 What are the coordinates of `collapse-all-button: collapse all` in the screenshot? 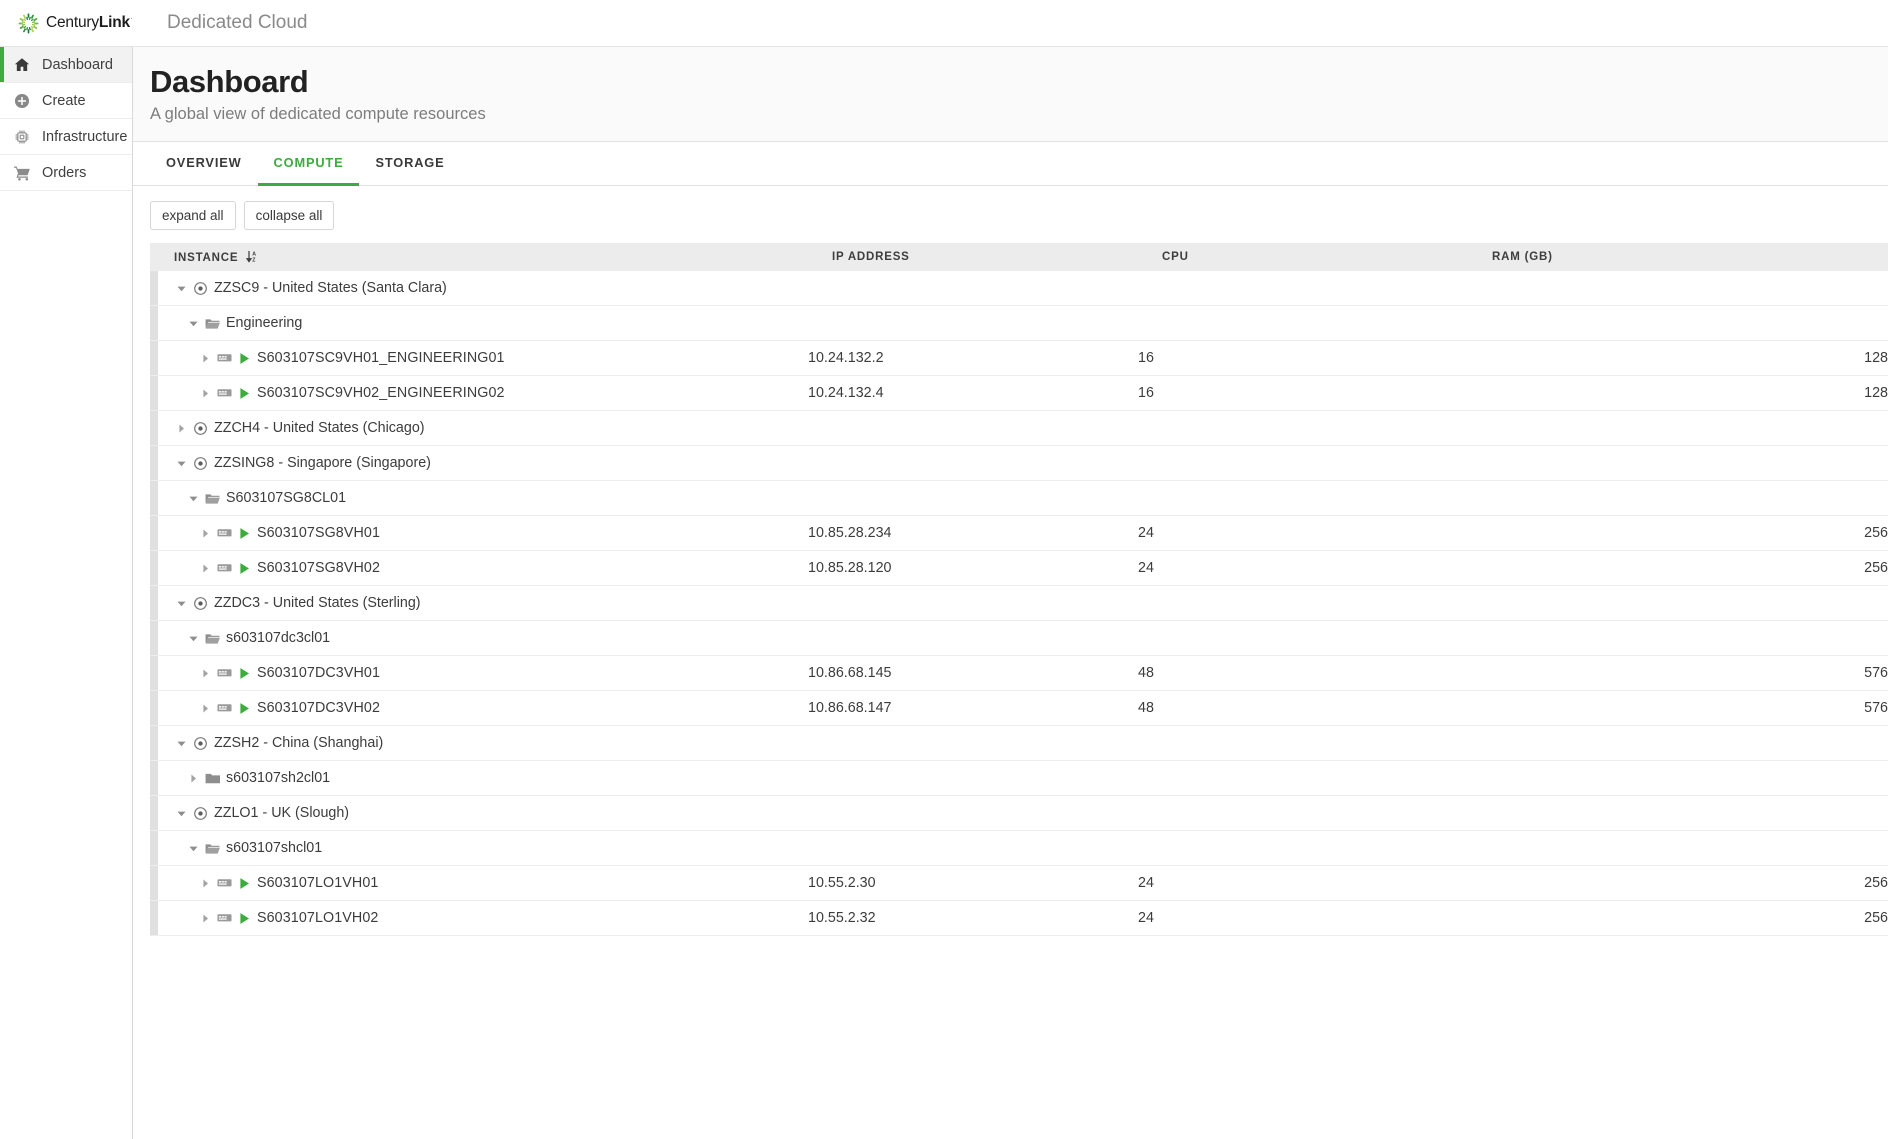 It's located at (289, 215).